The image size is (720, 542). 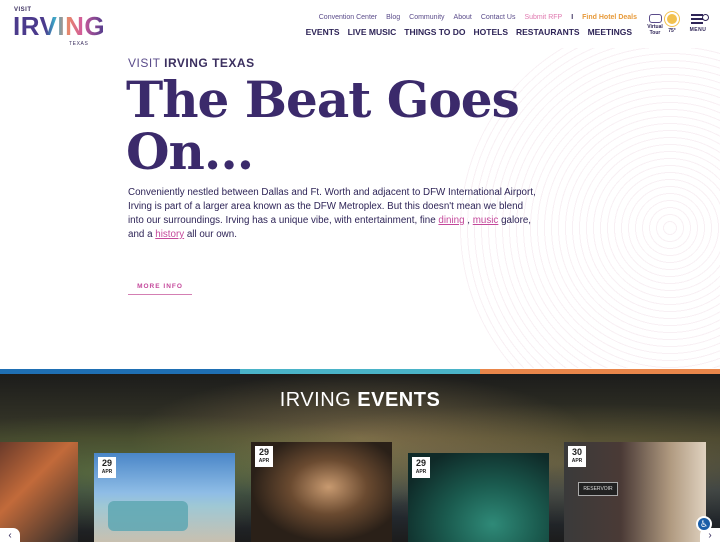 What do you see at coordinates (372, 32) in the screenshot?
I see `main-nav-live-music: LIVE MUSIC` at bounding box center [372, 32].